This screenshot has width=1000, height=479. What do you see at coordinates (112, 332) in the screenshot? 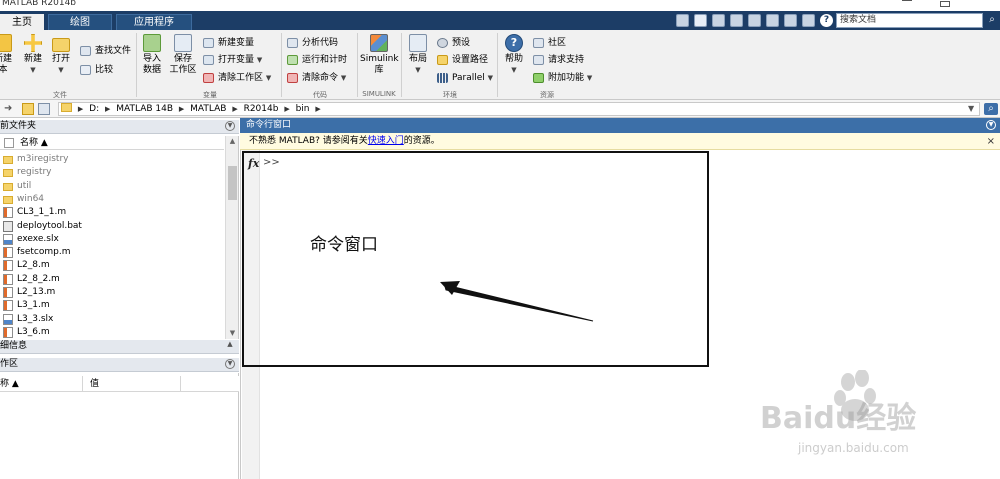
I see `file-item: L3_6.m` at bounding box center [112, 332].